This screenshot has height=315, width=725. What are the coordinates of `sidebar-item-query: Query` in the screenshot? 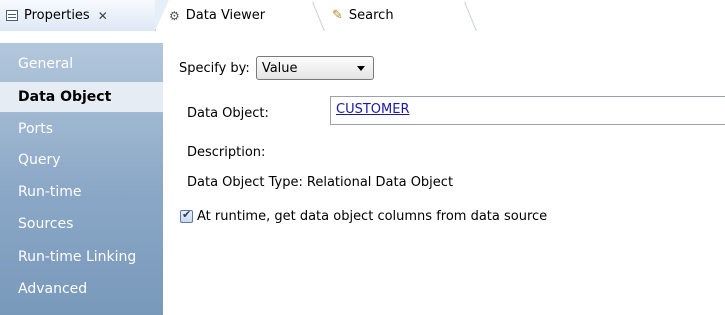 It's located at (81, 160).